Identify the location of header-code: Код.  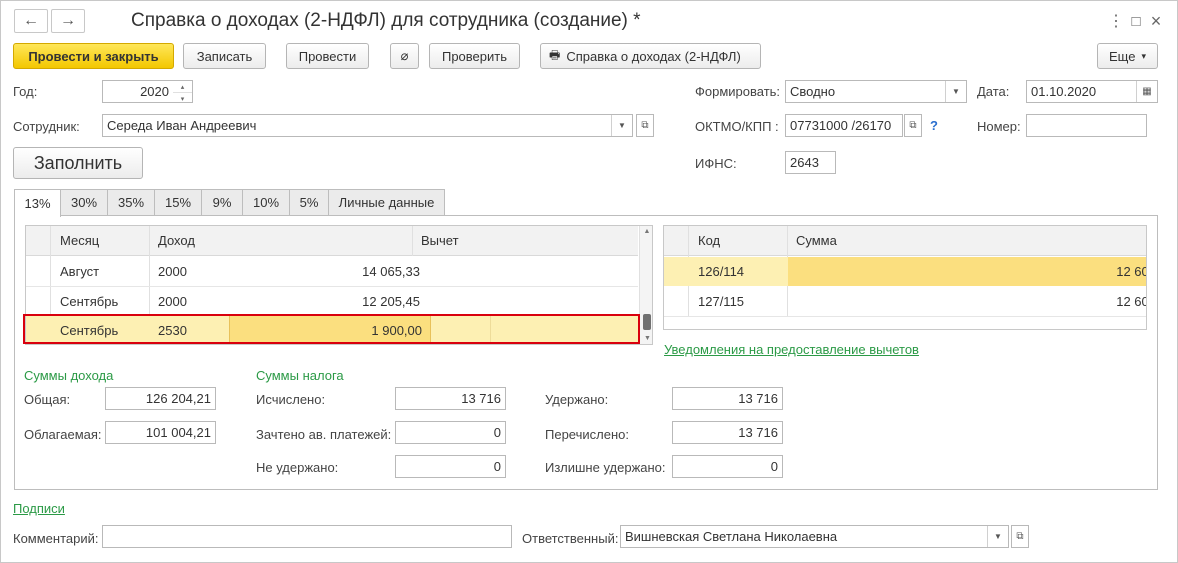
(738, 240).